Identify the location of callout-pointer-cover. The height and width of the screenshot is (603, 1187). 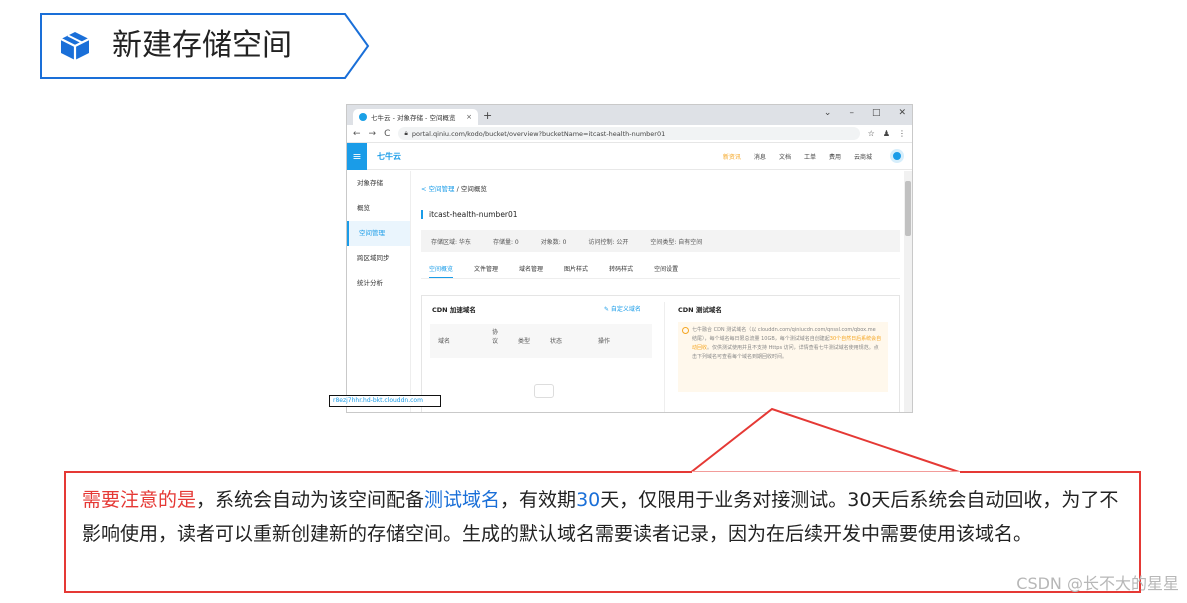
(826, 473).